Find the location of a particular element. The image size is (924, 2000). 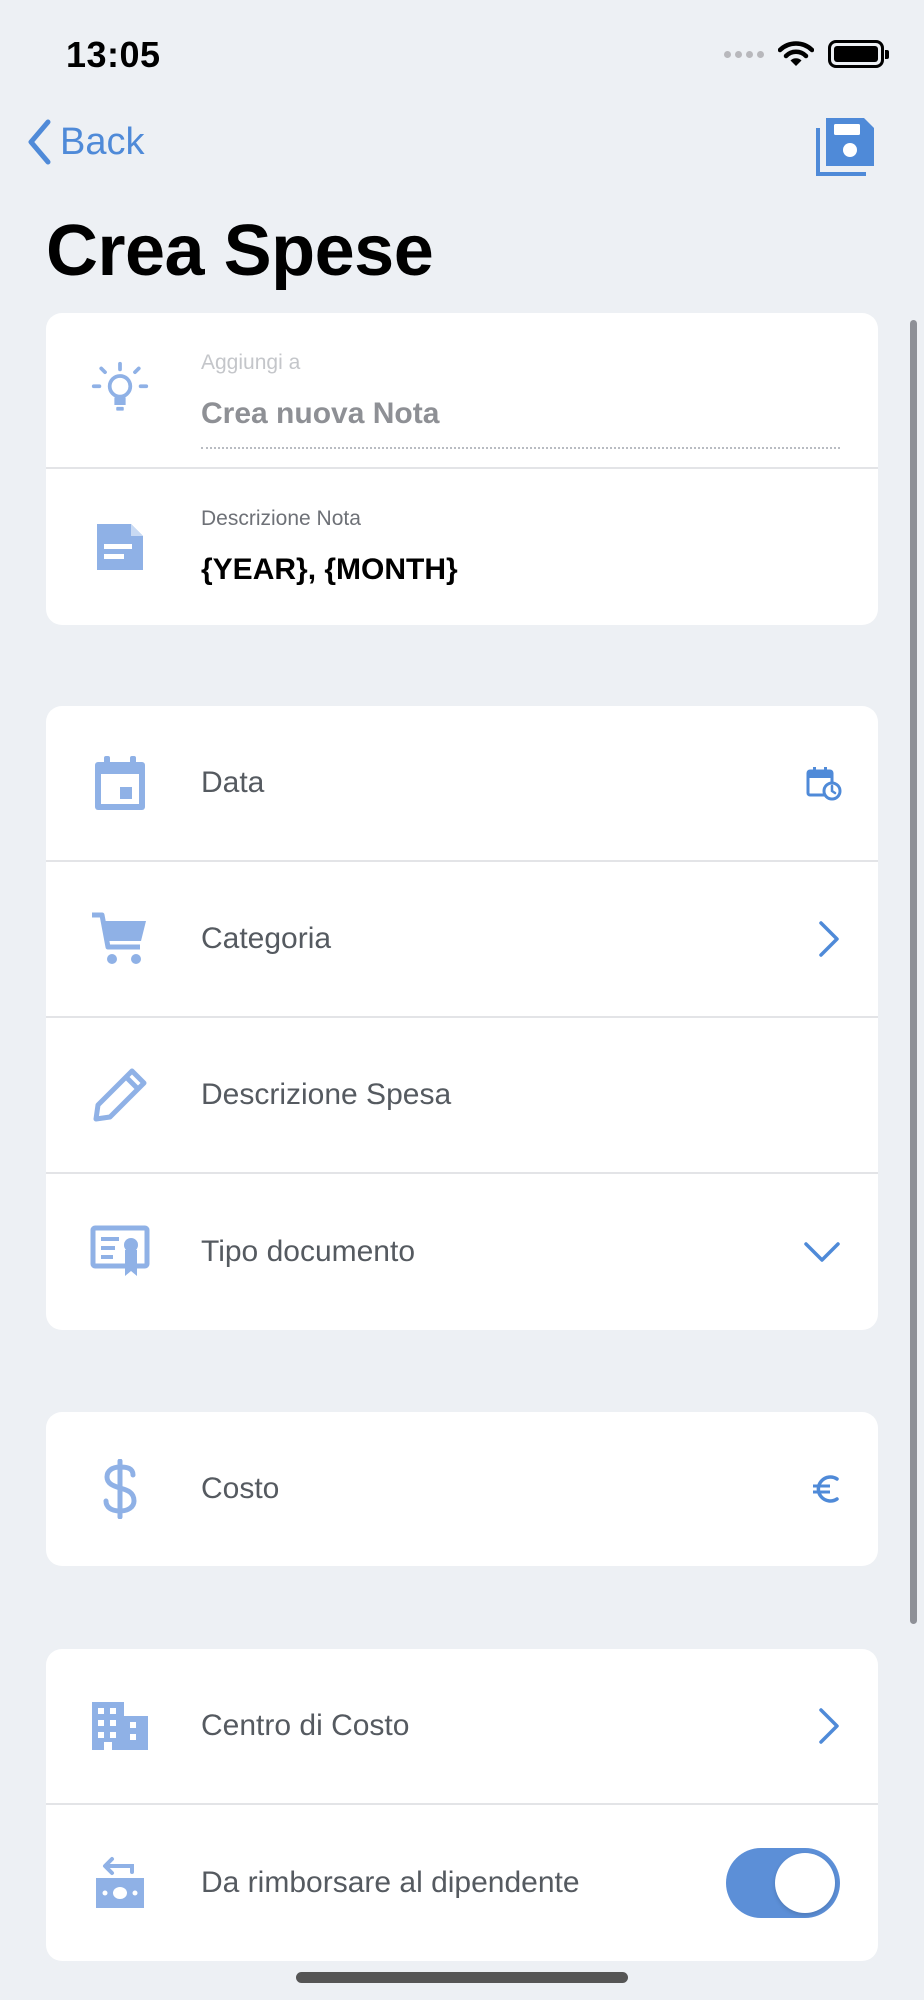

category-row: Categoria is located at coordinates (462, 940).